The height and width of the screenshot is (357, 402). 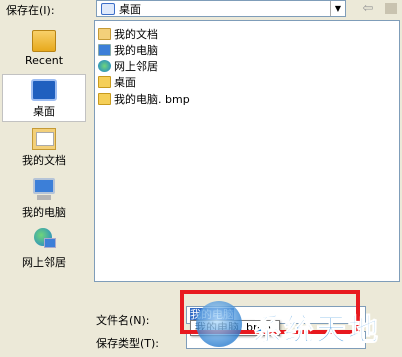 I want to click on place-label: 我的文档, so click(x=44, y=160).